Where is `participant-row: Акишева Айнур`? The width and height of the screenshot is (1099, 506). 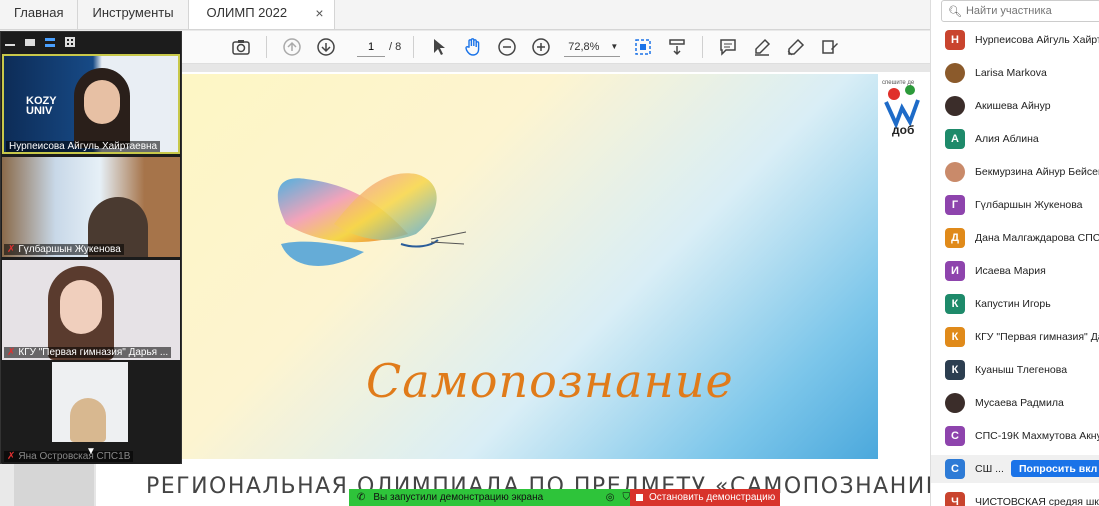
participant-row: Акишева Айнур is located at coordinates (1022, 106).